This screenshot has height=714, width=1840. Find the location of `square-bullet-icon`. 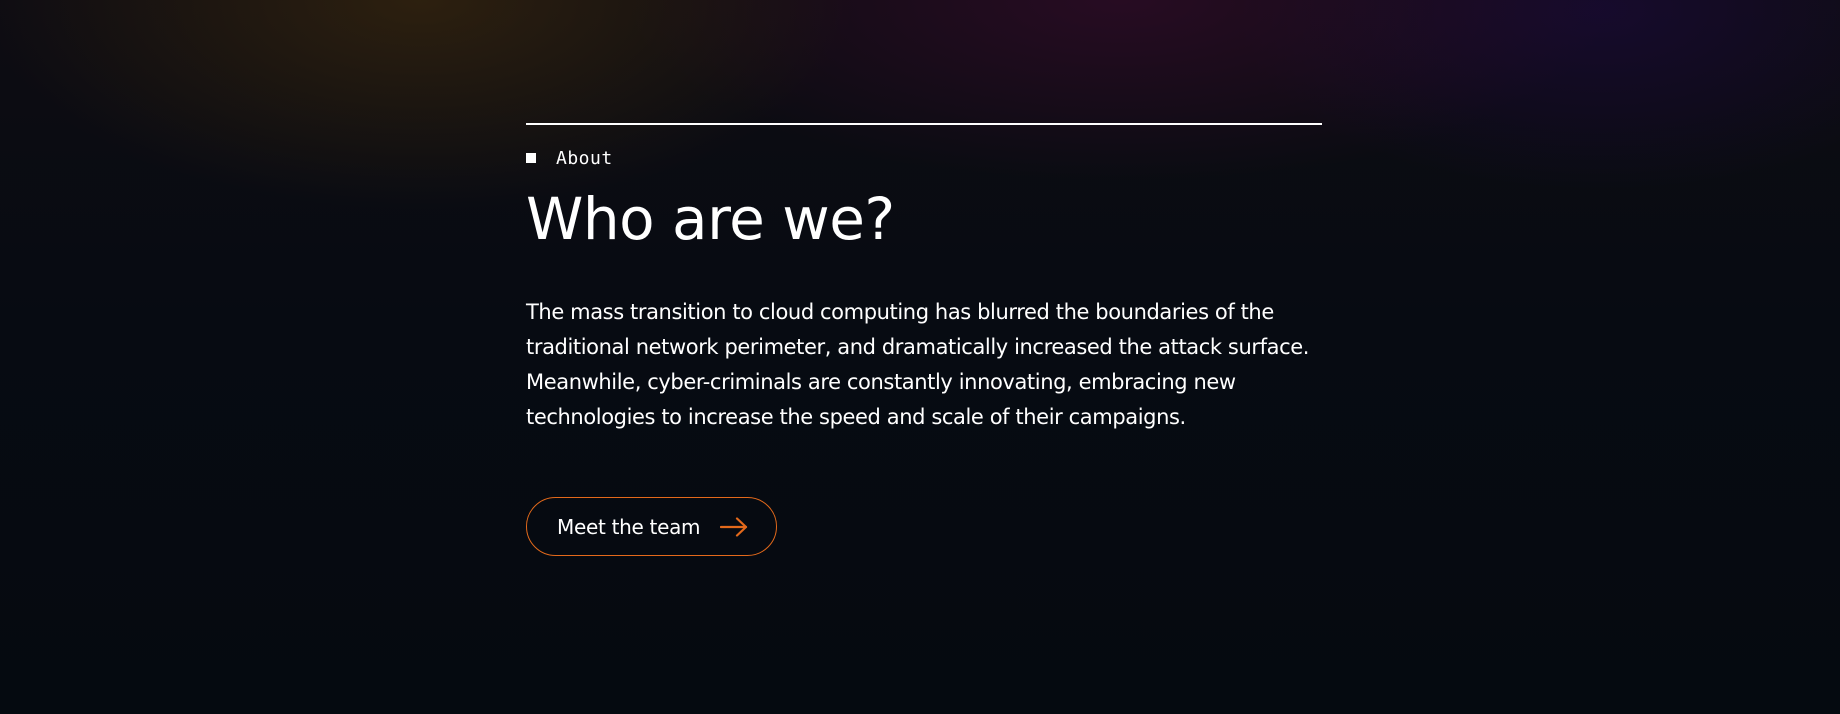

square-bullet-icon is located at coordinates (531, 158).